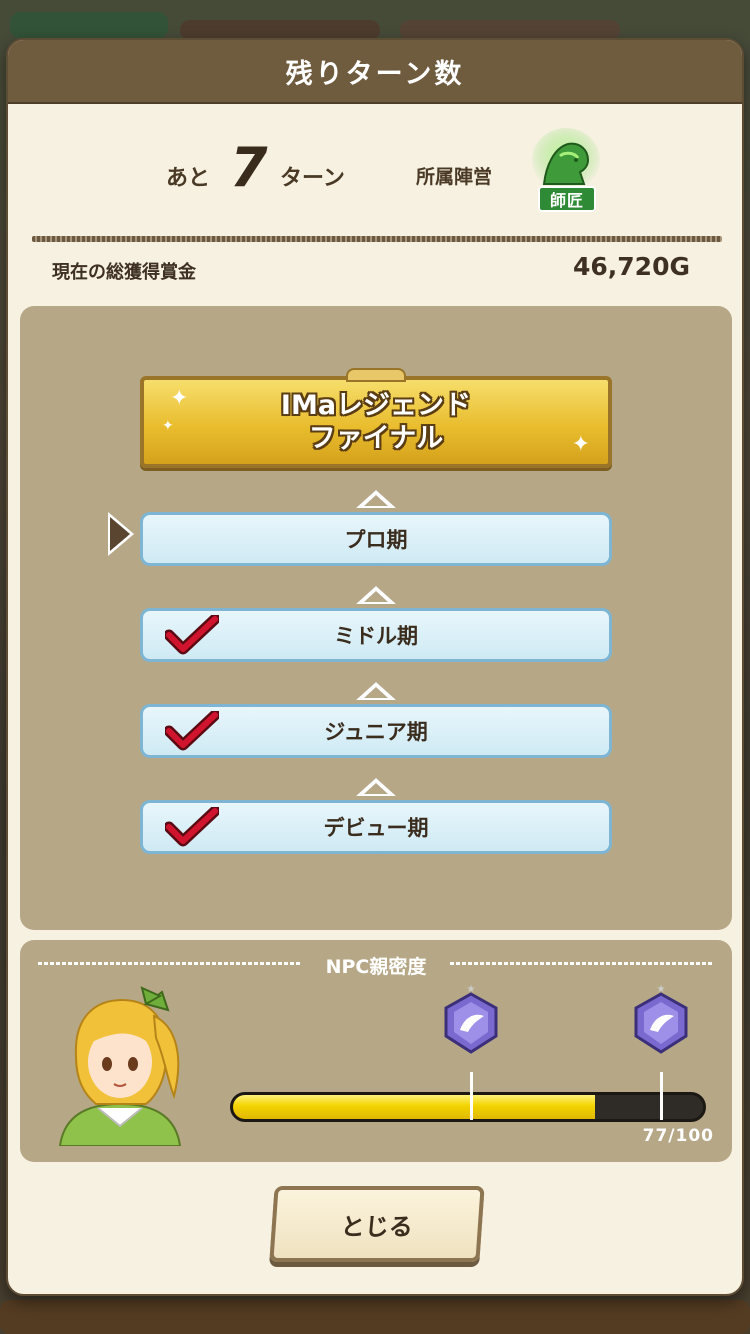  I want to click on title-rule-right, so click(582, 963).